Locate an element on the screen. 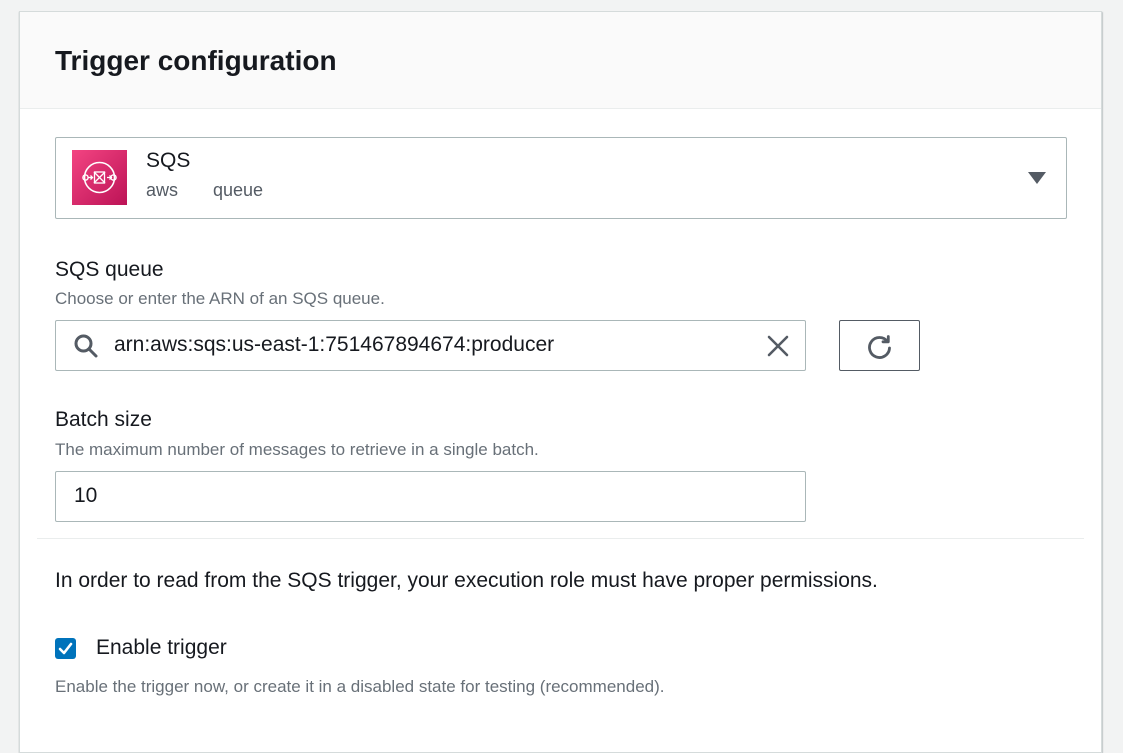 The height and width of the screenshot is (753, 1123). sqs-queue-label: SQS queue is located at coordinates (109, 269).